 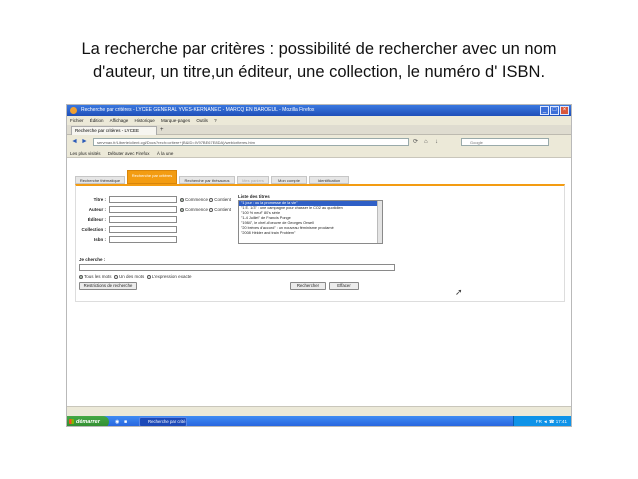 What do you see at coordinates (223, 209) in the screenshot?
I see `author-contient-label: Contient` at bounding box center [223, 209].